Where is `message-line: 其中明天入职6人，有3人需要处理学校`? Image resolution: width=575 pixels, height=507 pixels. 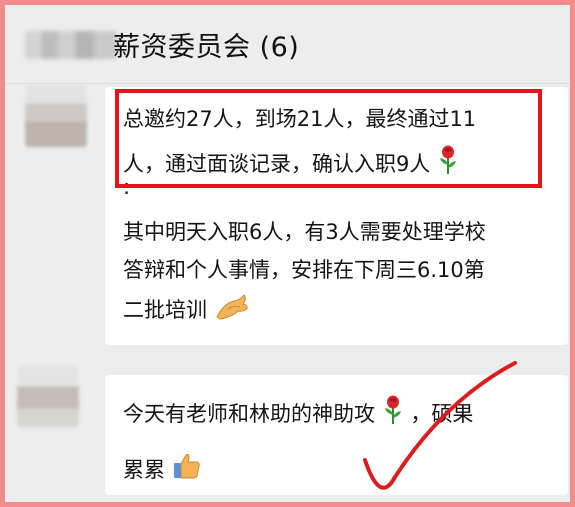 message-line: 其中明天入职6人，有3人需要处理学校 is located at coordinates (304, 232).